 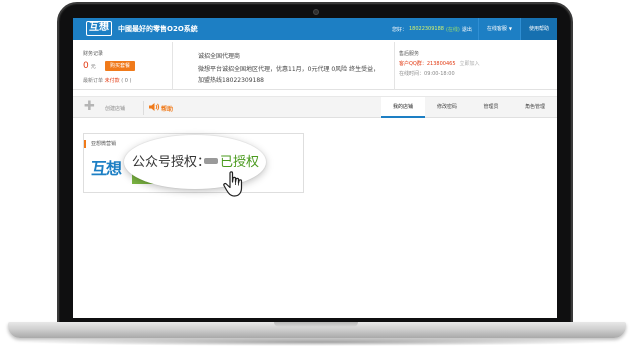 What do you see at coordinates (315, 107) in the screenshot?
I see `toolbar-tab-row: ✚ 创建店铺 帮助 我的店铺 修改密码 管理员 角色管理` at bounding box center [315, 107].